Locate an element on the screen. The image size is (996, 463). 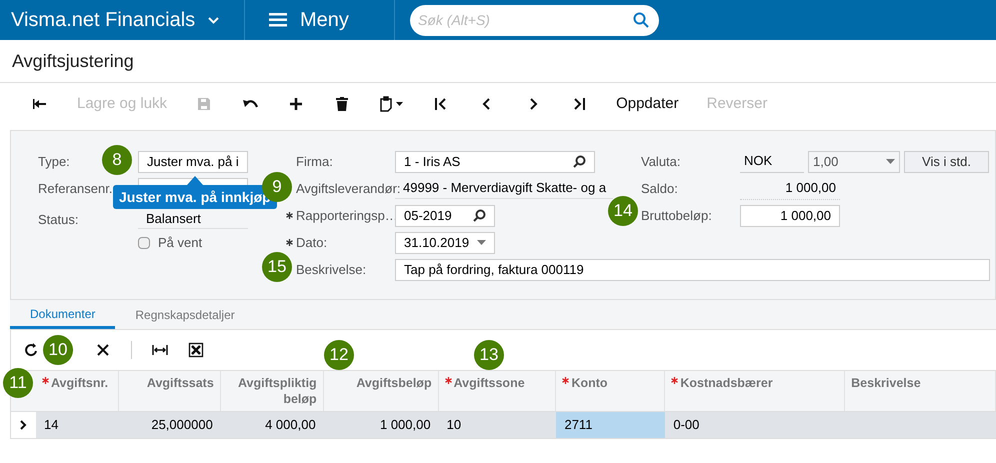
field-label: Bruttobeløp: is located at coordinates (676, 215).